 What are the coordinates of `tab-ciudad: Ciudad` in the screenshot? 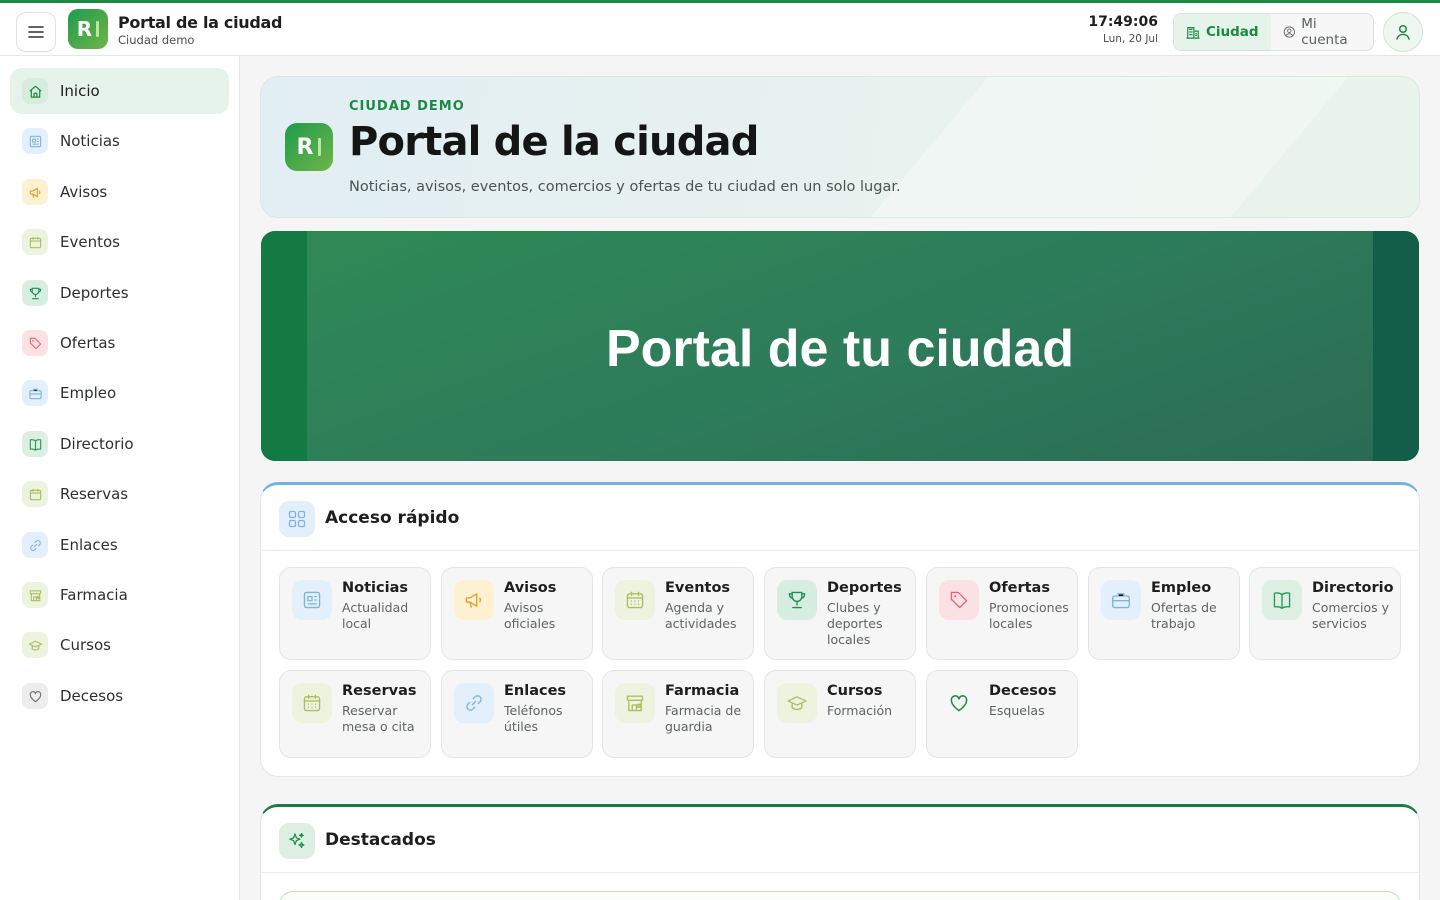 It's located at (1222, 32).